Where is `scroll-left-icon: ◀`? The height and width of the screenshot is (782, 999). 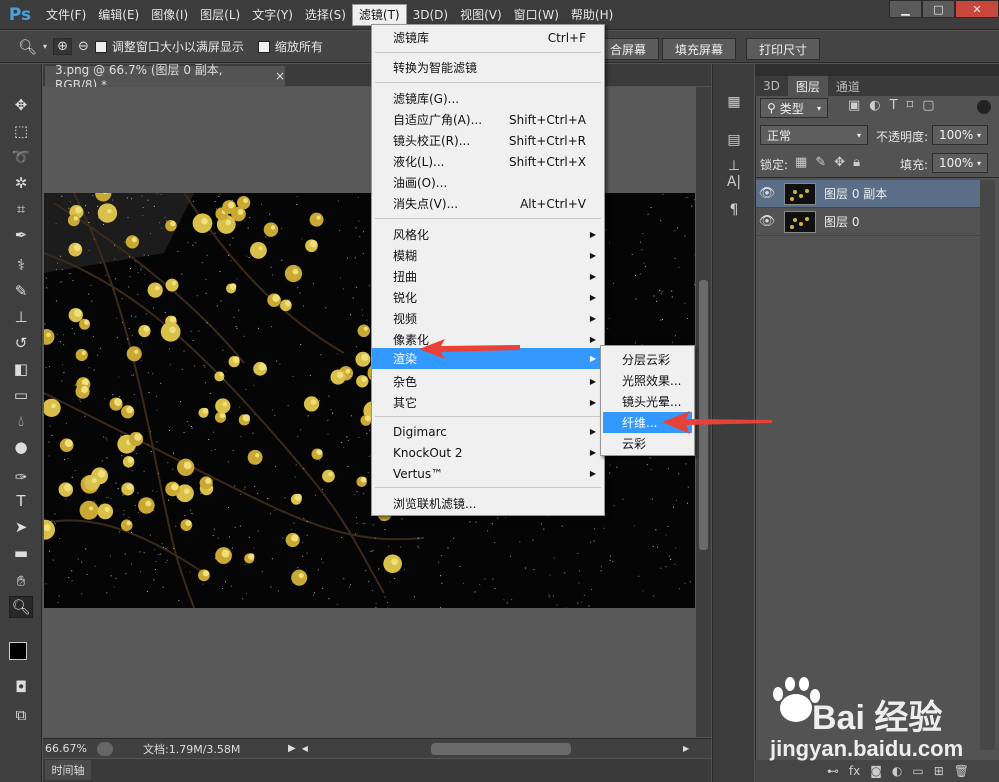
scroll-left-icon: ◀ is located at coordinates (305, 748).